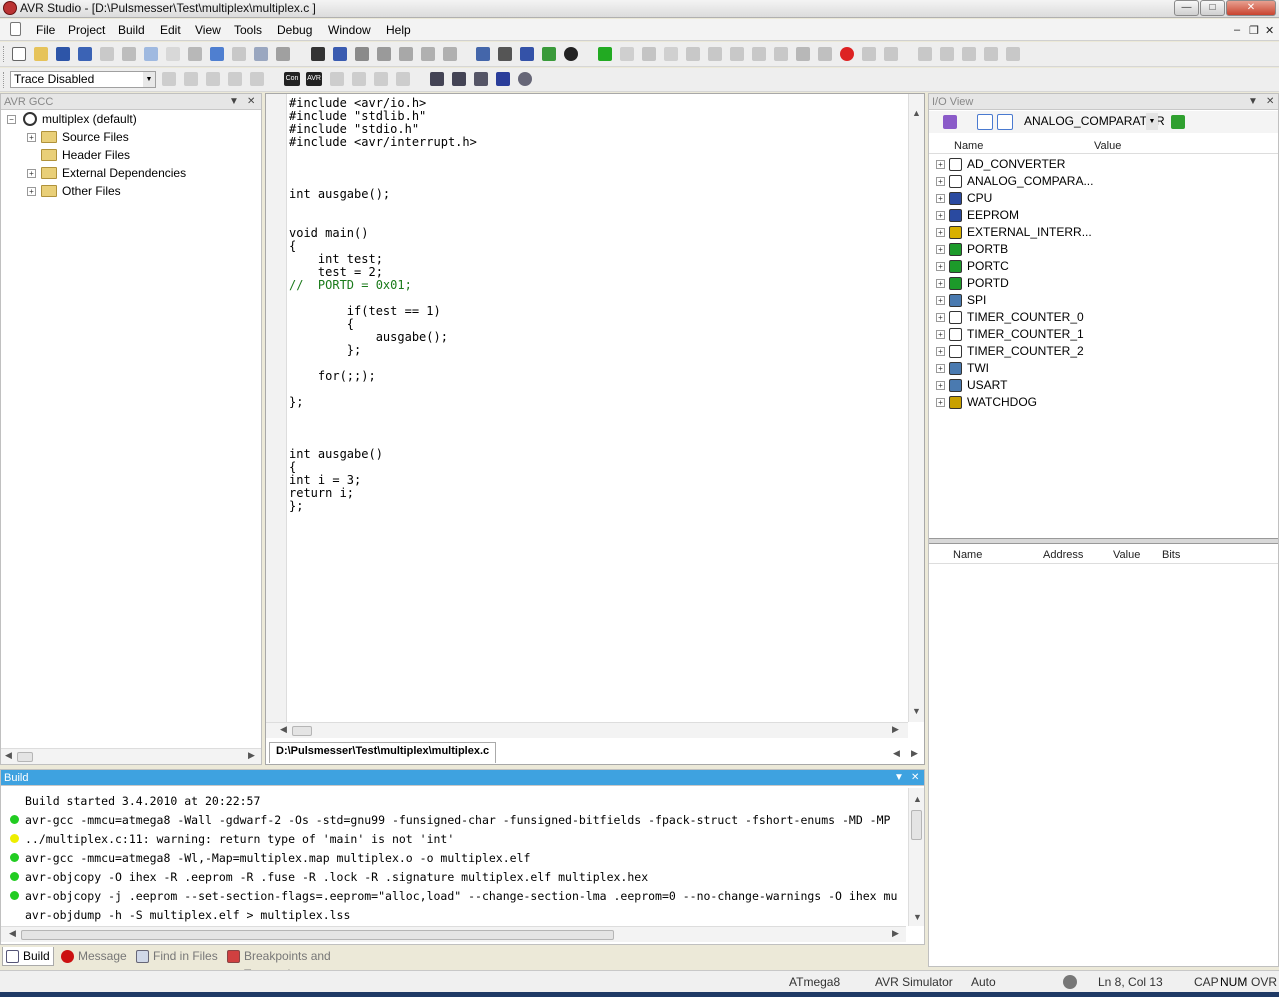 This screenshot has height=997, width=1279. What do you see at coordinates (11, 119) in the screenshot?
I see `collapse-icon: −` at bounding box center [11, 119].